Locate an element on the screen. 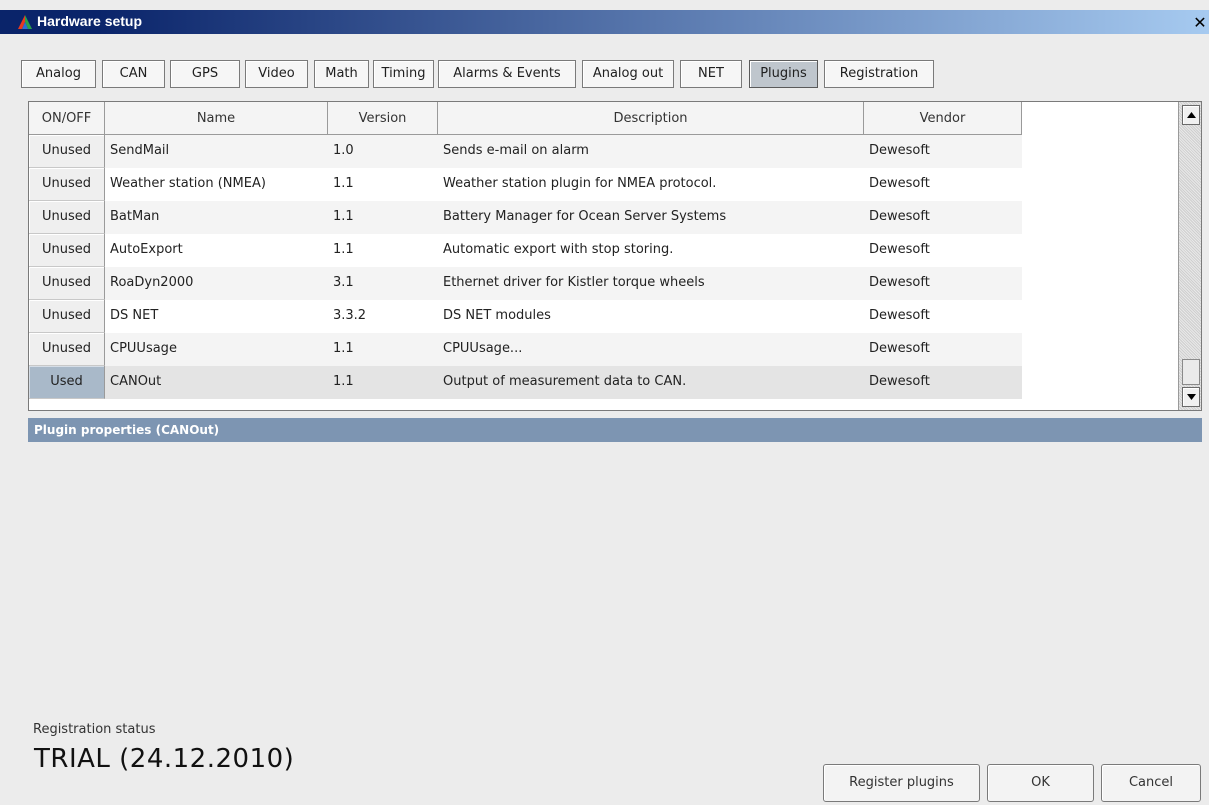 This screenshot has height=805, width=1209. tab-plugins: Plugins is located at coordinates (783, 74).